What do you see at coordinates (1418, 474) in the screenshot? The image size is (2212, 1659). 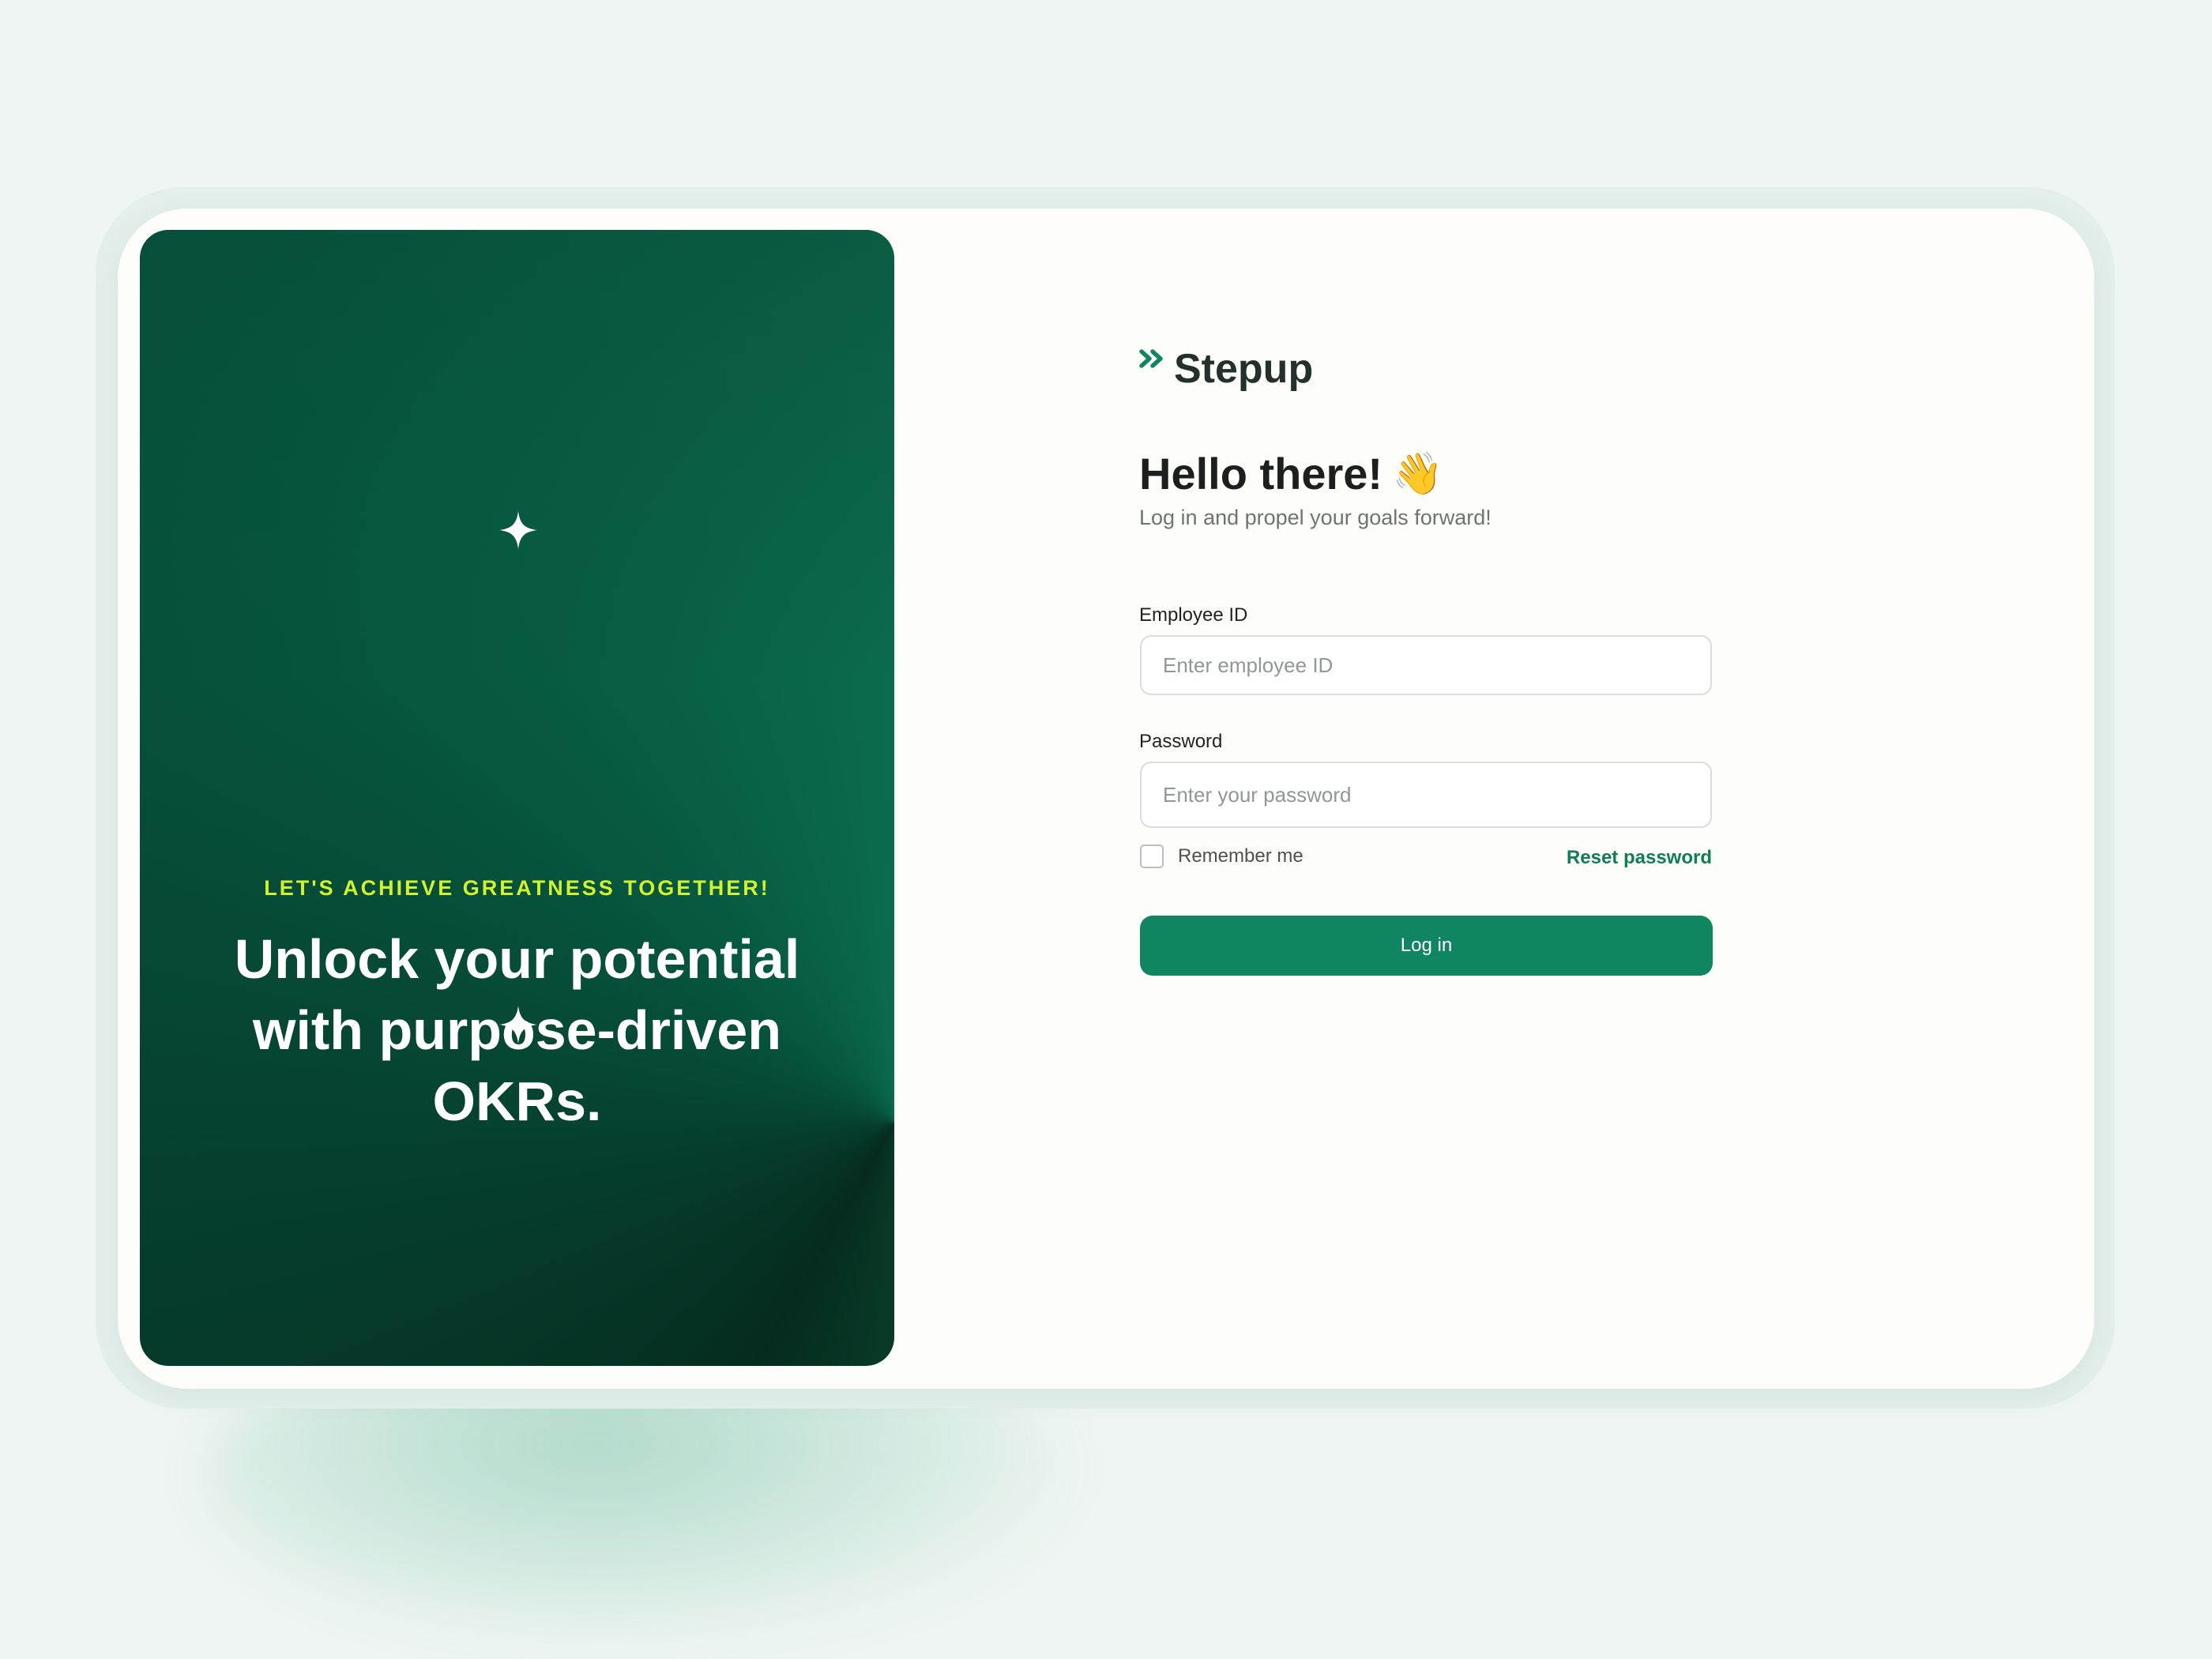 I see `waving-hand-icon: 👋` at bounding box center [1418, 474].